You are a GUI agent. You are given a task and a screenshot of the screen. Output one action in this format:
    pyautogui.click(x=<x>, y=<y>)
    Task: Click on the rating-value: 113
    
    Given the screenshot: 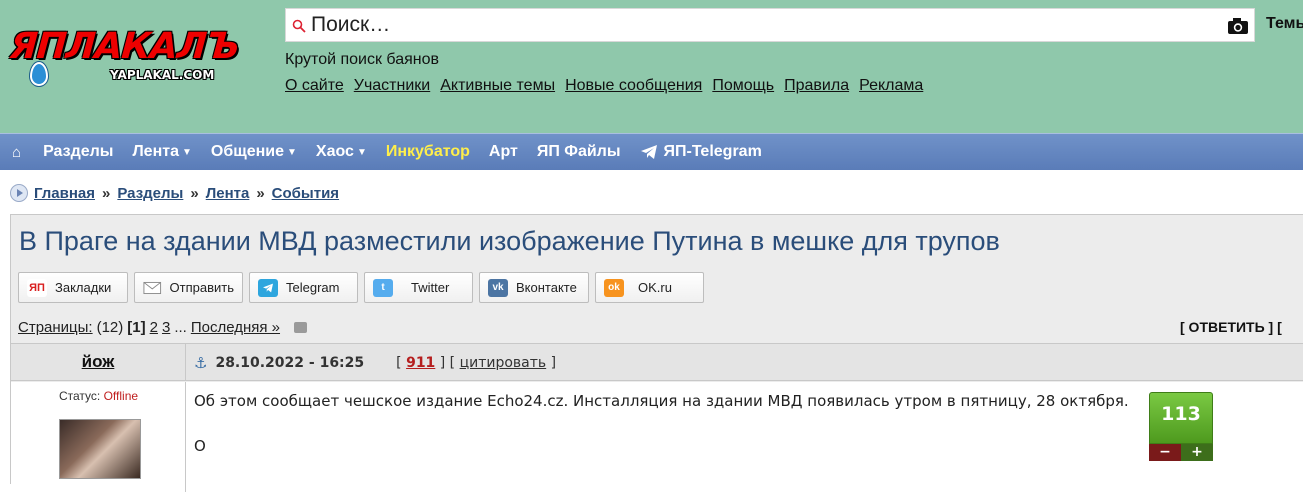 What is the action you would take?
    pyautogui.click(x=1181, y=418)
    